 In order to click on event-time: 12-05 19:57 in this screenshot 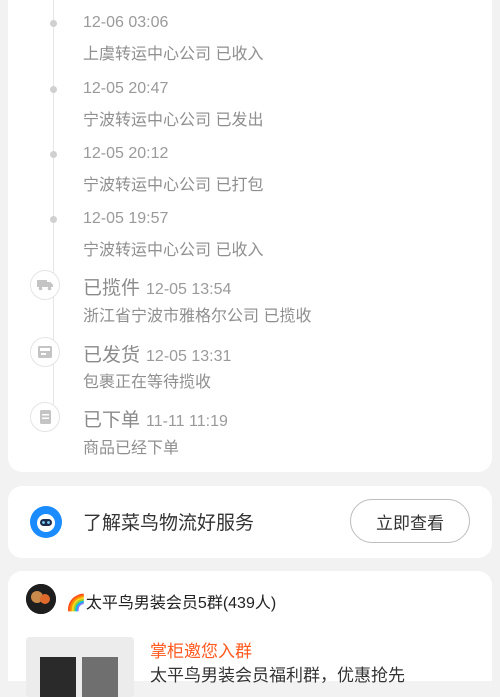, I will do `click(126, 218)`.